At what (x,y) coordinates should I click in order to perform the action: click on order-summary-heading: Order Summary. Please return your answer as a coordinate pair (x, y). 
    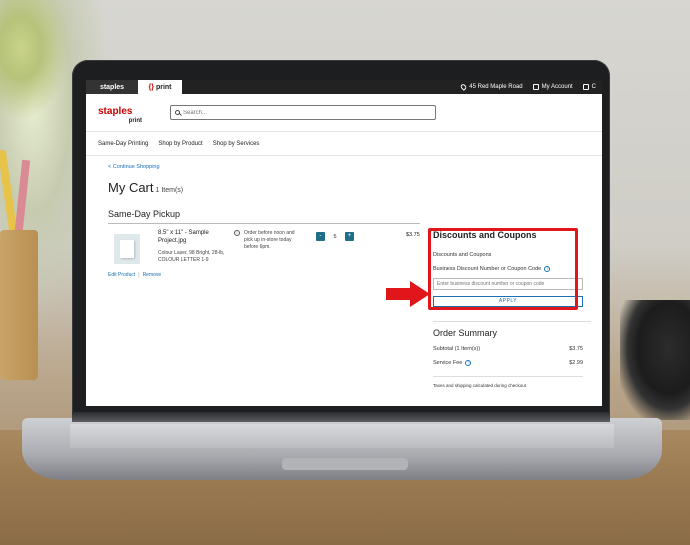
    Looking at the image, I should click on (512, 329).